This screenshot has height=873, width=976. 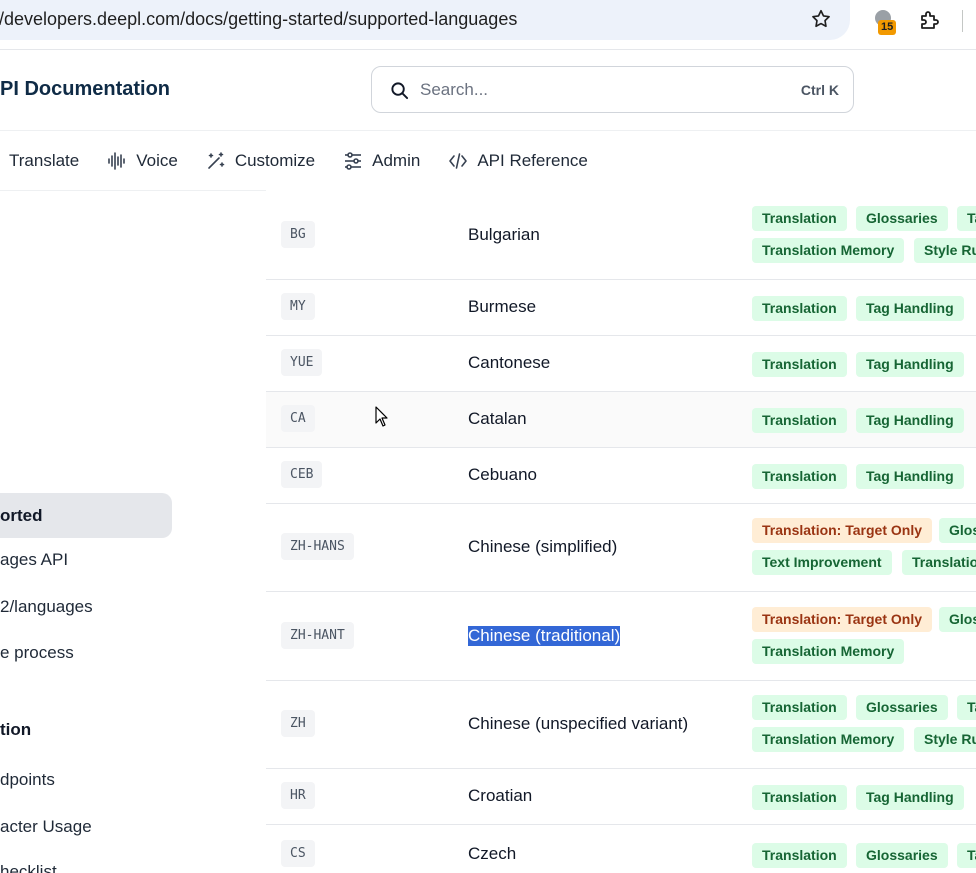 What do you see at coordinates (621, 849) in the screenshot?
I see `table-row: CS Czech Translation Glossaries Ta` at bounding box center [621, 849].